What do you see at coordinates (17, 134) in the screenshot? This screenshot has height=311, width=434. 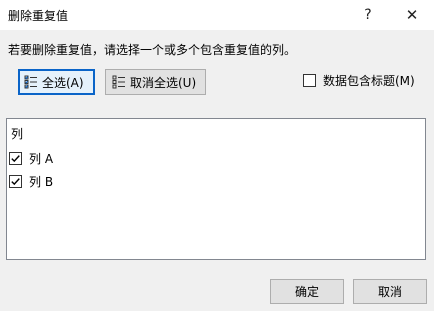 I see `list-column-header: 列` at bounding box center [17, 134].